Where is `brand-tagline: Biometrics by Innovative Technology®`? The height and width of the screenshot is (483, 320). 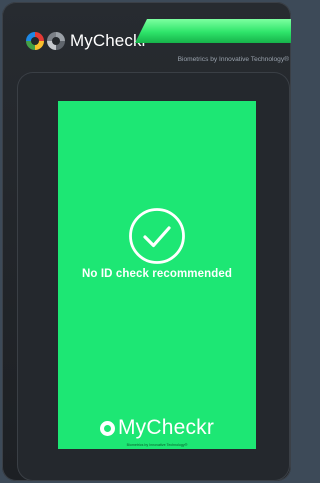 brand-tagline: Biometrics by Innovative Technology® is located at coordinates (233, 59).